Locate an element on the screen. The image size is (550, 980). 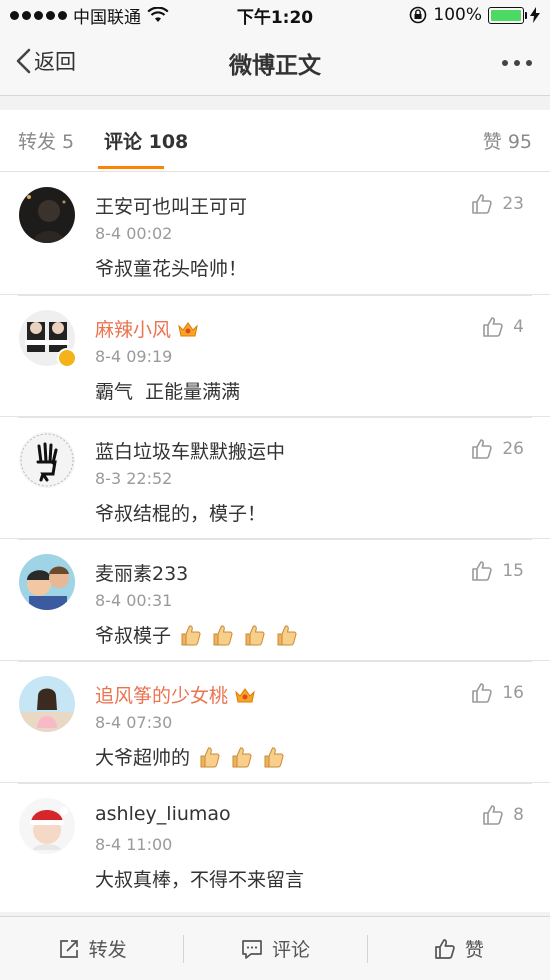
back-button: 返回 is located at coordinates (45, 61).